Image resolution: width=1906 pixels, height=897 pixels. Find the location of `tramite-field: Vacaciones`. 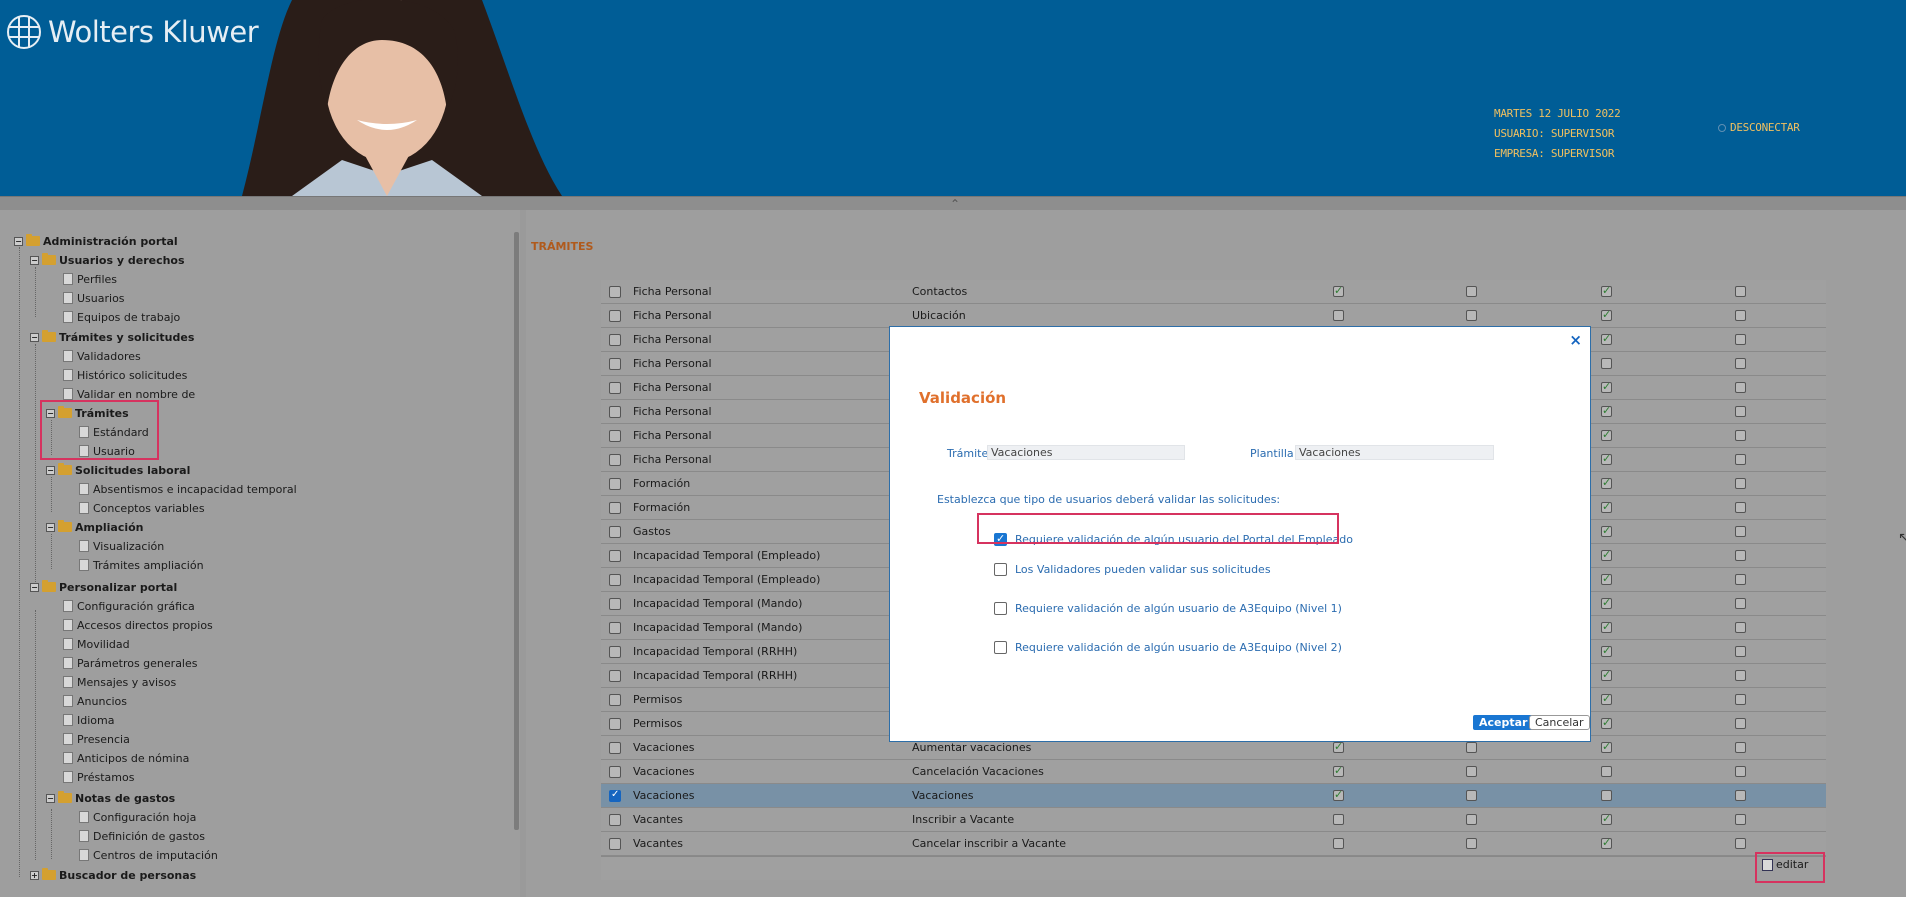

tramite-field: Vacaciones is located at coordinates (1086, 452).